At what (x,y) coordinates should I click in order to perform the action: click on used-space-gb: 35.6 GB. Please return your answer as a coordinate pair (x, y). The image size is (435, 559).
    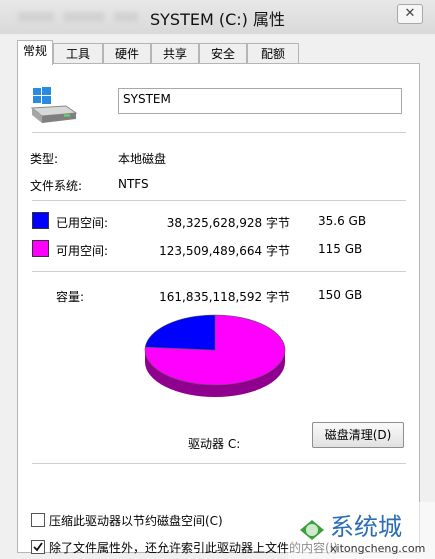
    Looking at the image, I should click on (342, 221).